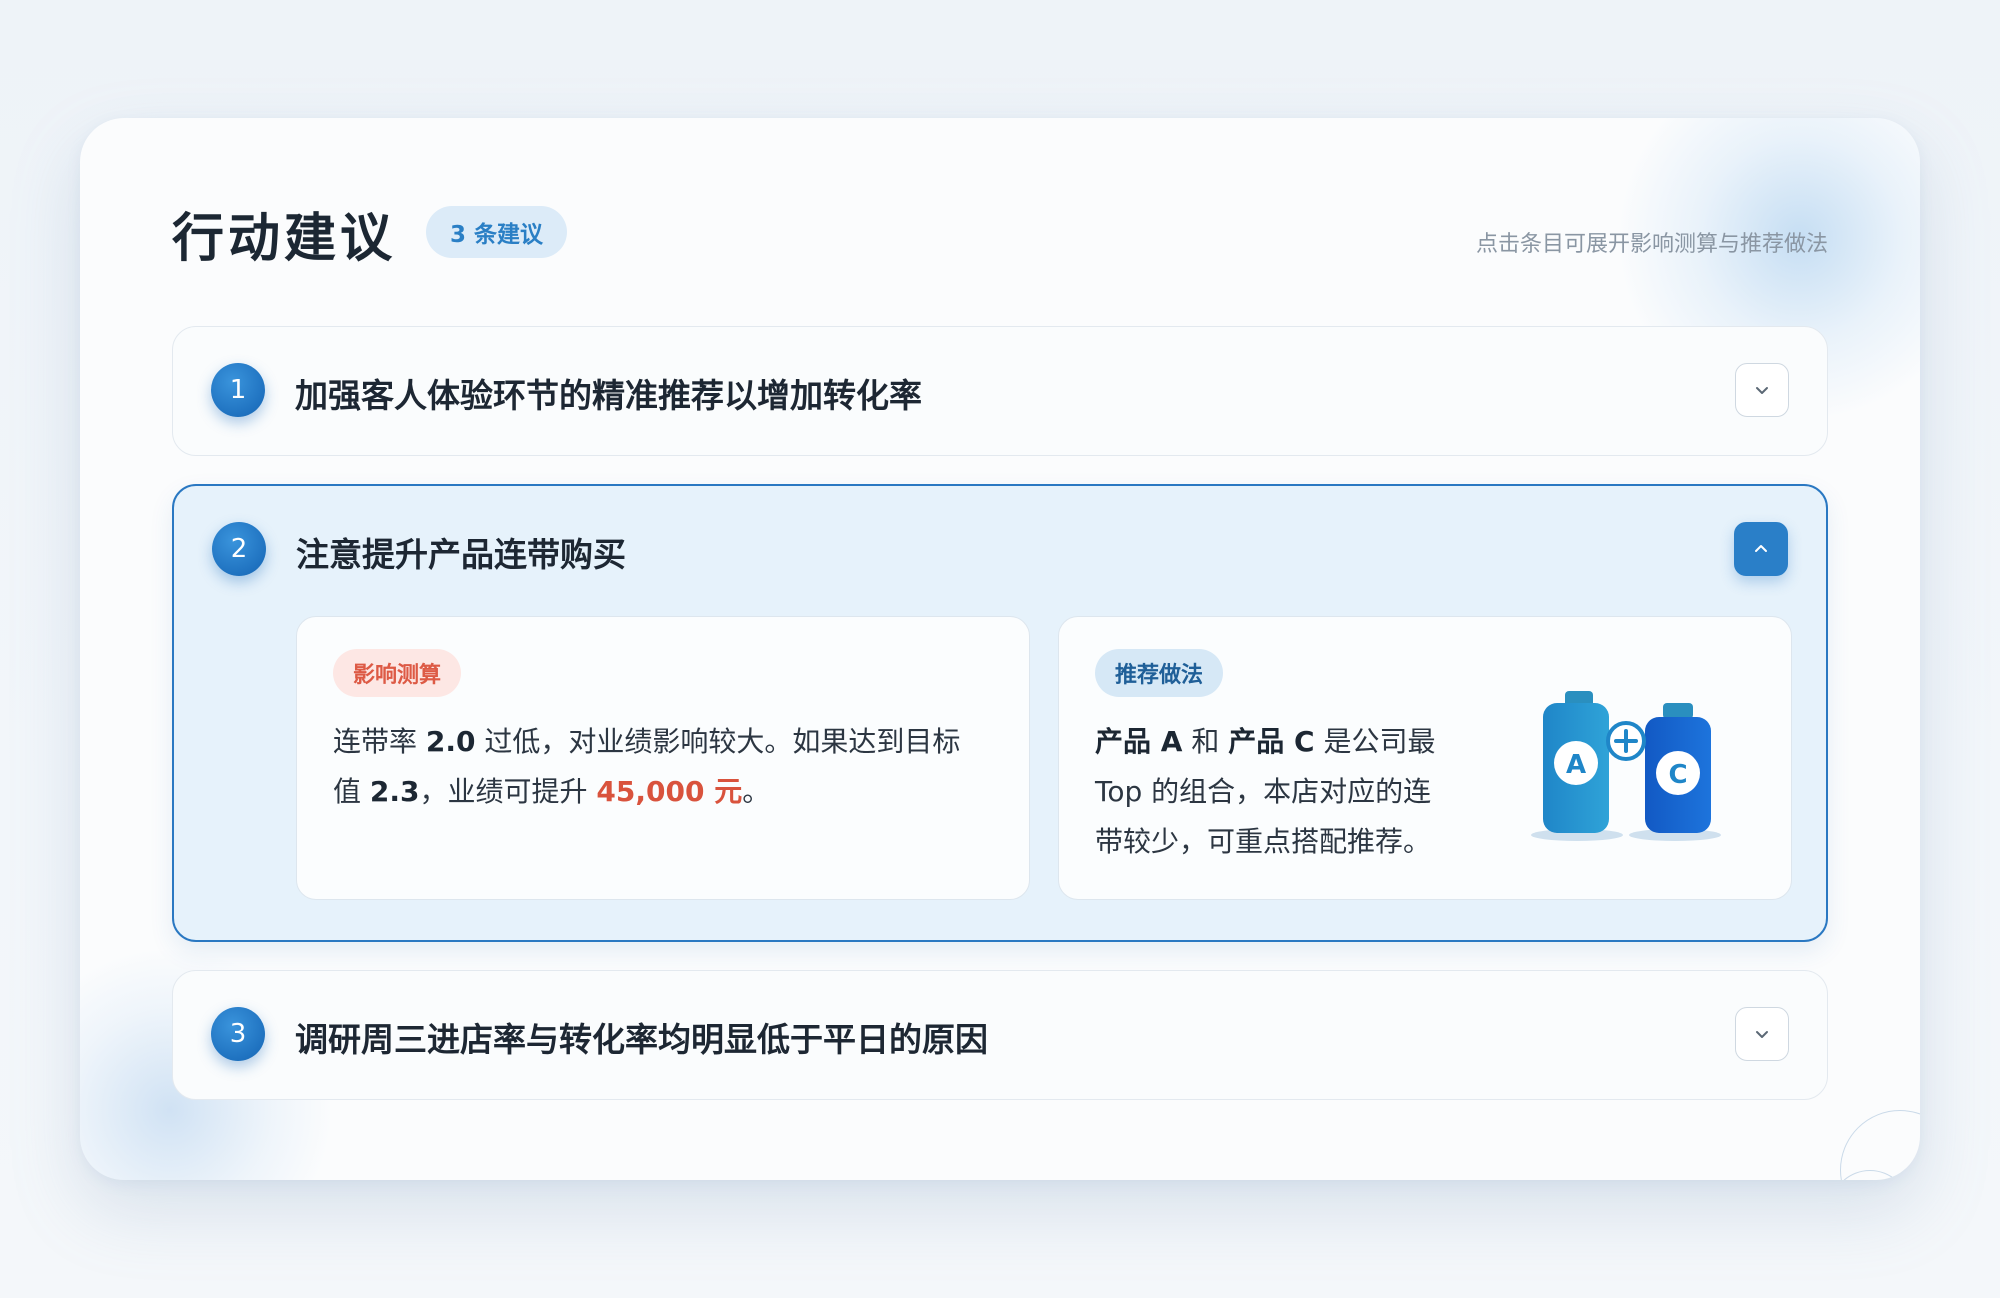 The width and height of the screenshot is (2000, 1298). What do you see at coordinates (756, 791) in the screenshot?
I see `text-segment: 。` at bounding box center [756, 791].